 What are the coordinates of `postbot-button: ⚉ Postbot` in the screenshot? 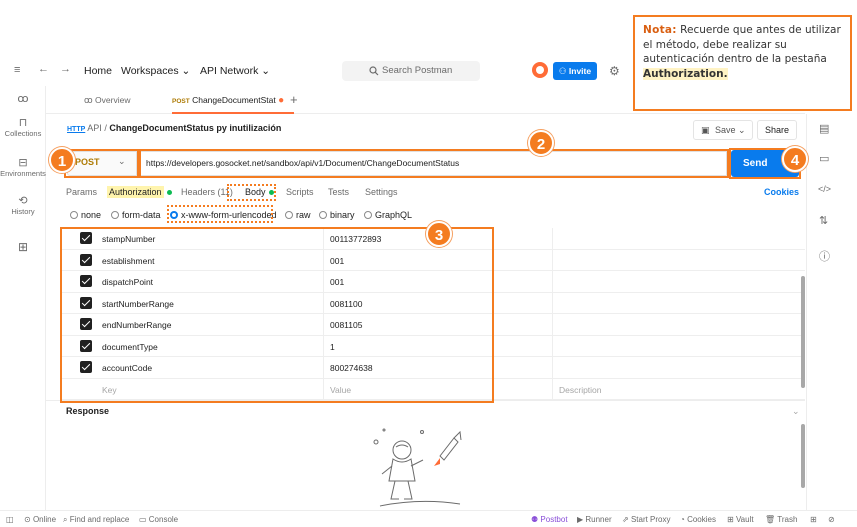 It's located at (549, 519).